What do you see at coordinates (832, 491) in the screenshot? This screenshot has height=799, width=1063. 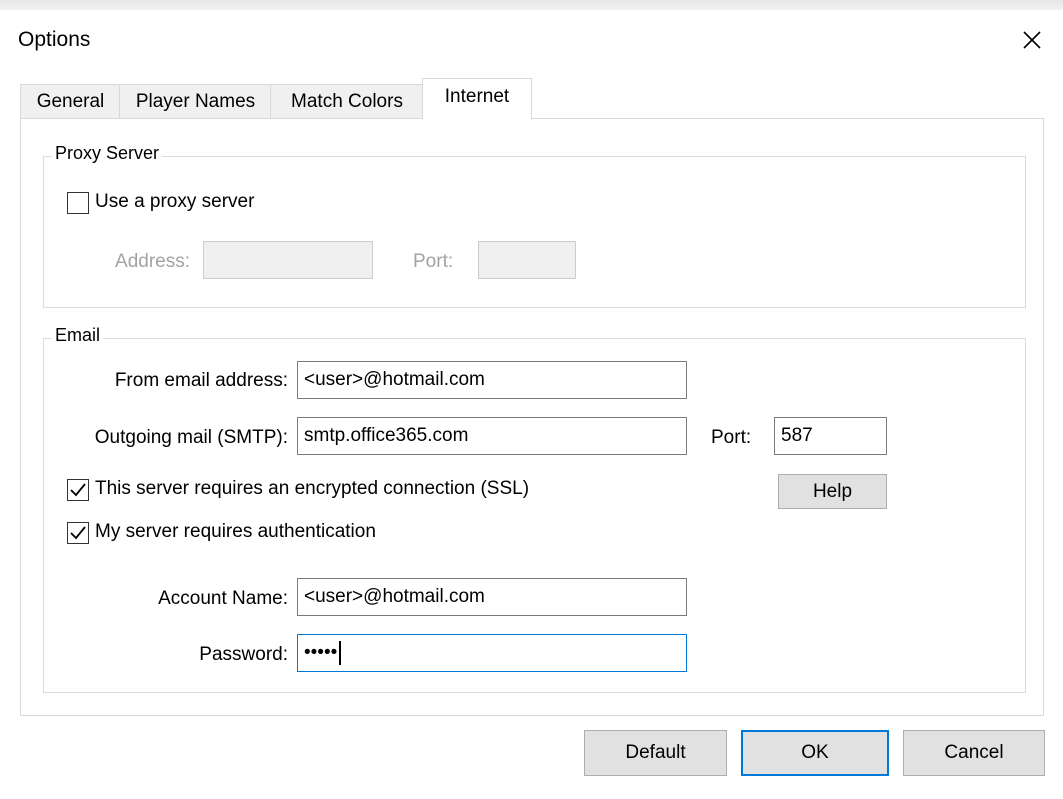 I see `help-button: Help` at bounding box center [832, 491].